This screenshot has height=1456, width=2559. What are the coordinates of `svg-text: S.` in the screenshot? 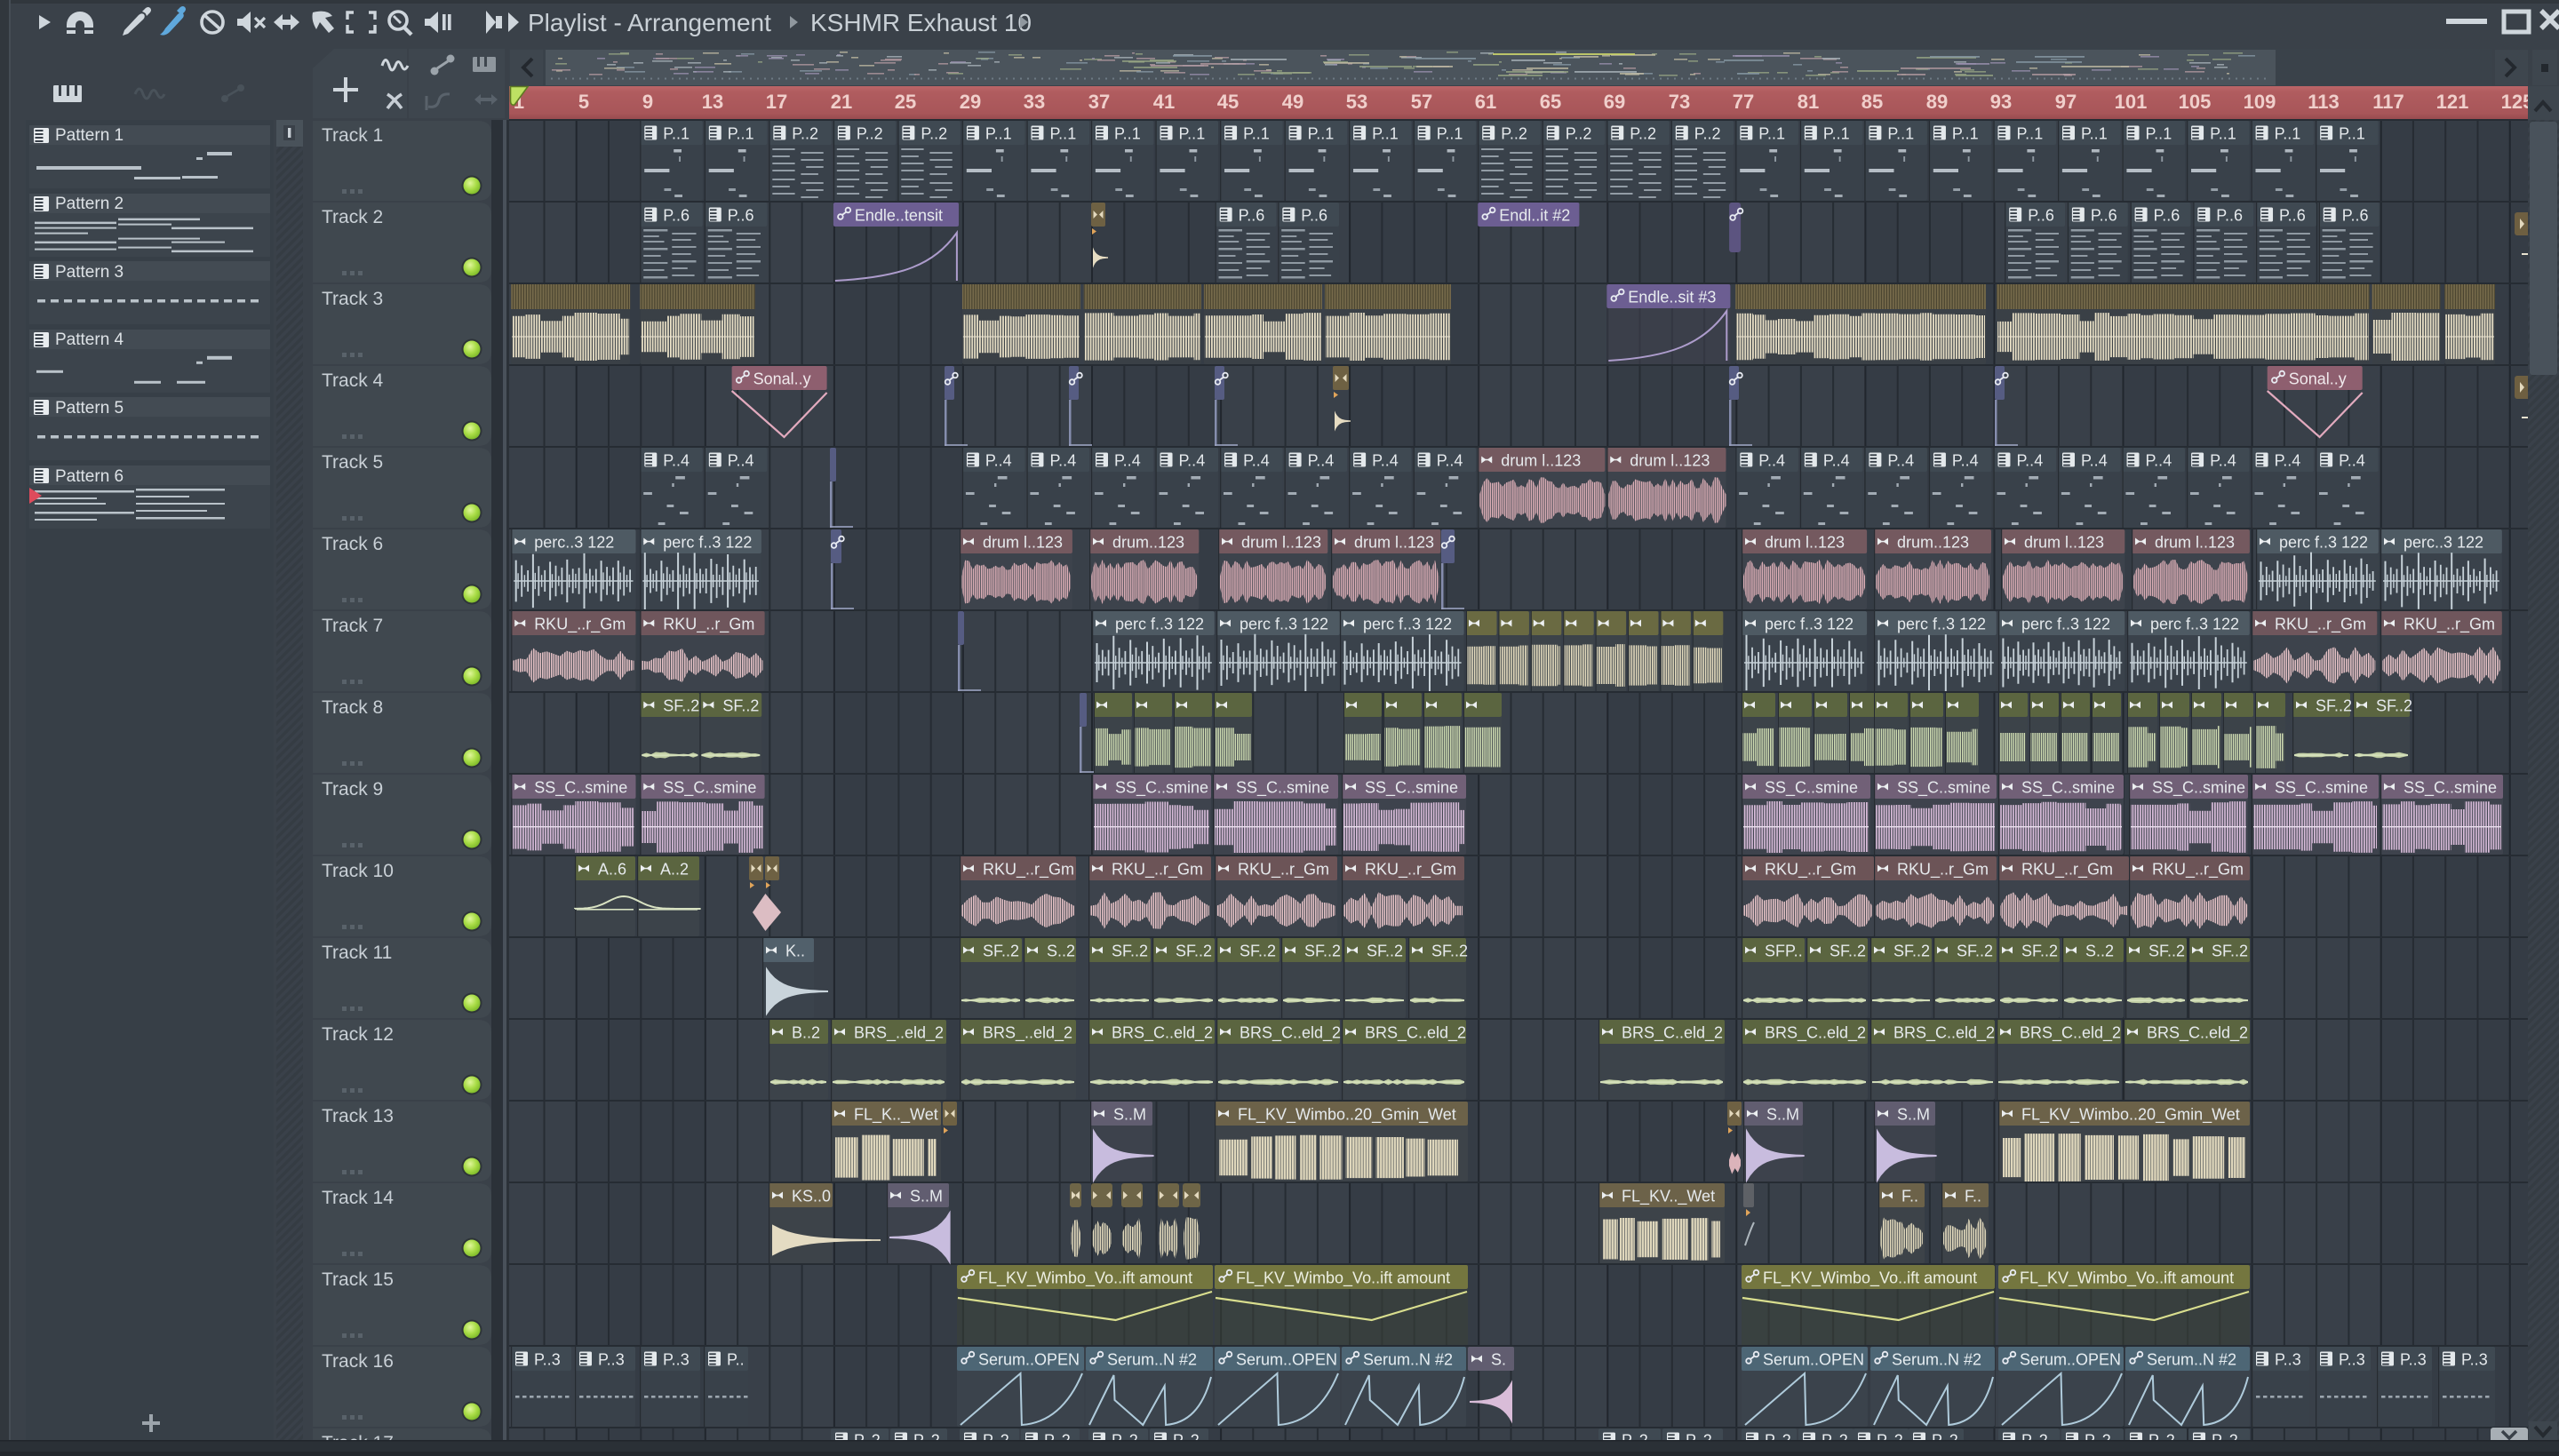 It's located at (1498, 1360).